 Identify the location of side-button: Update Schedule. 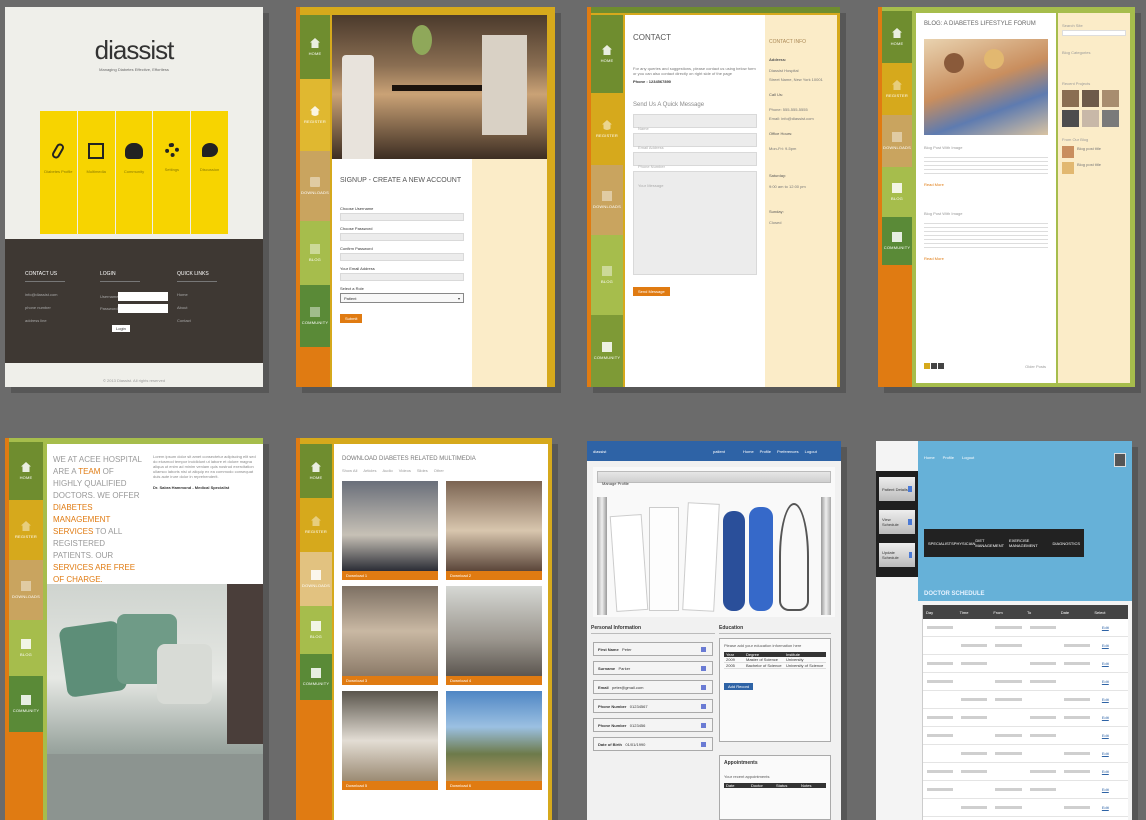
(897, 555).